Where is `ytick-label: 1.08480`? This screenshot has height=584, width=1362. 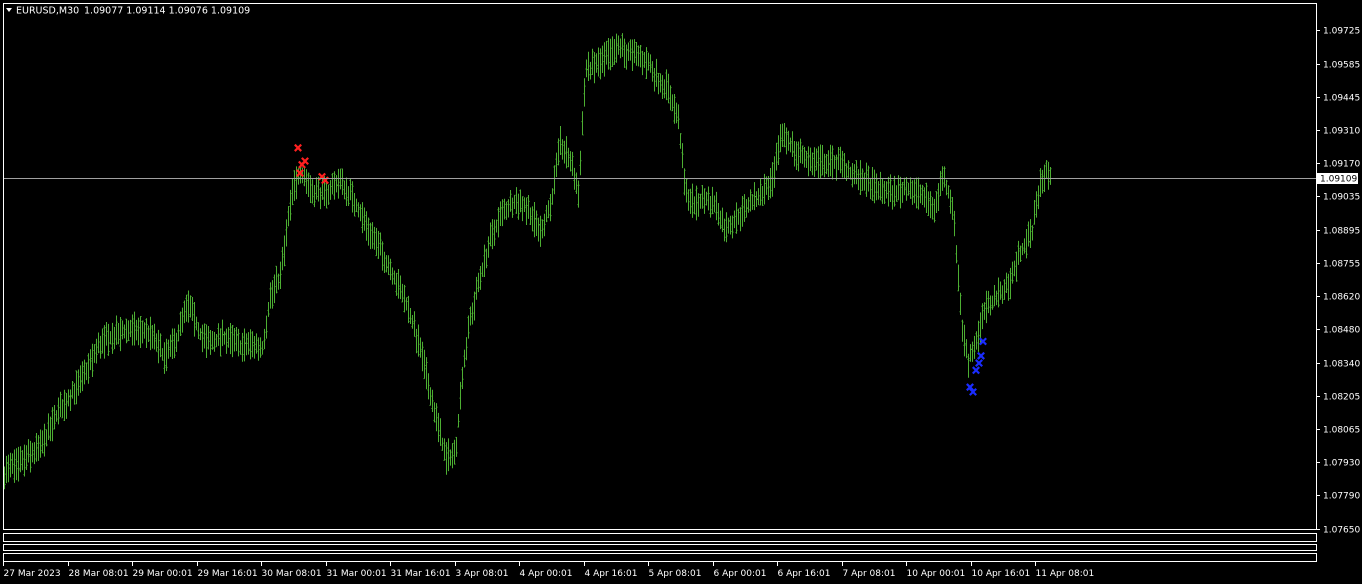 ytick-label: 1.08480 is located at coordinates (1341, 331).